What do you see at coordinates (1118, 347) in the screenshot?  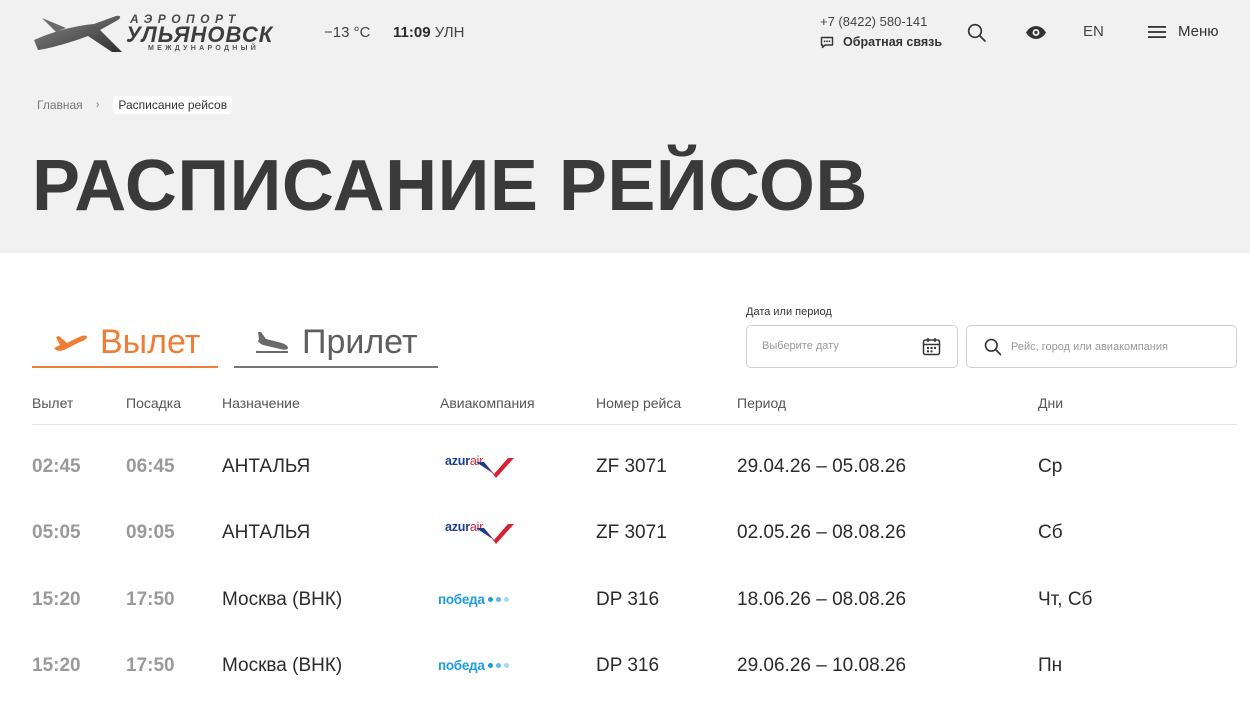 I see `flight-search-input` at bounding box center [1118, 347].